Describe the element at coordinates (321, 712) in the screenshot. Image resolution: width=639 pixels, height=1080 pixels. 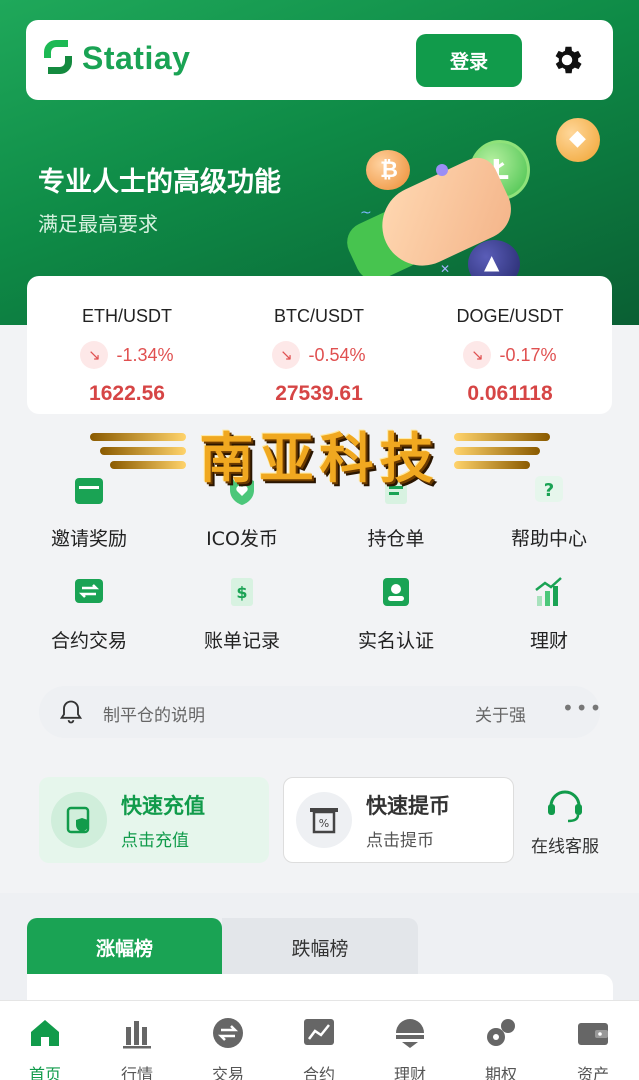
I see `notice-bar: 制平仓的说明 关于强 •••` at that location.